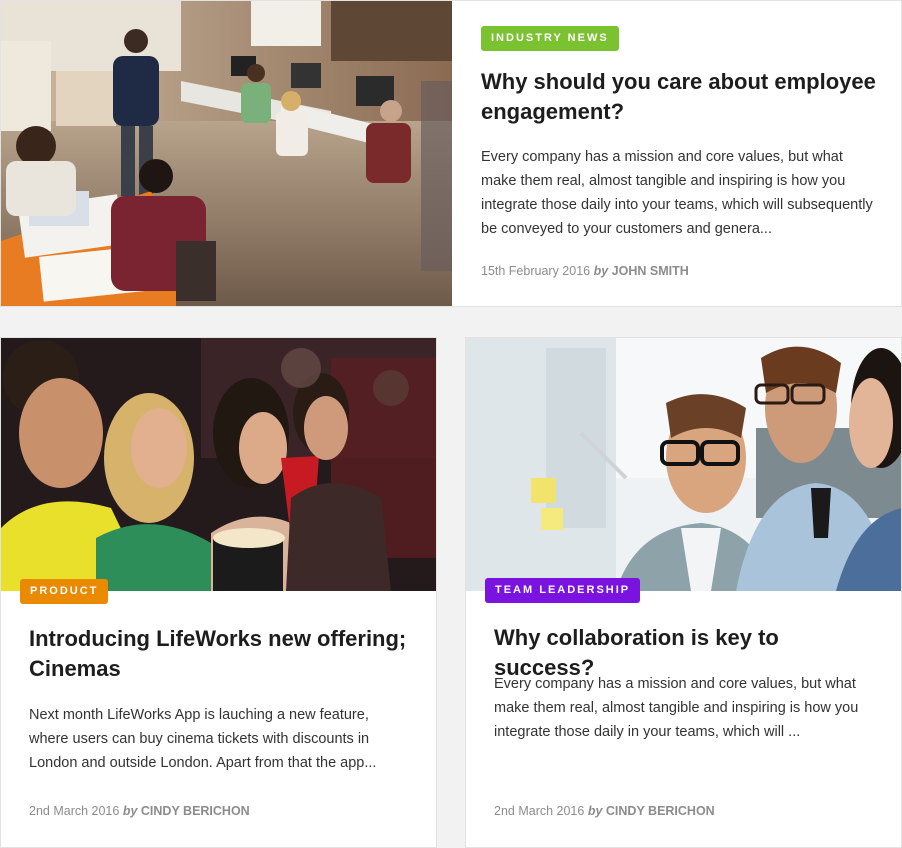  Describe the element at coordinates (64, 591) in the screenshot. I see `category-tag: Product` at that location.